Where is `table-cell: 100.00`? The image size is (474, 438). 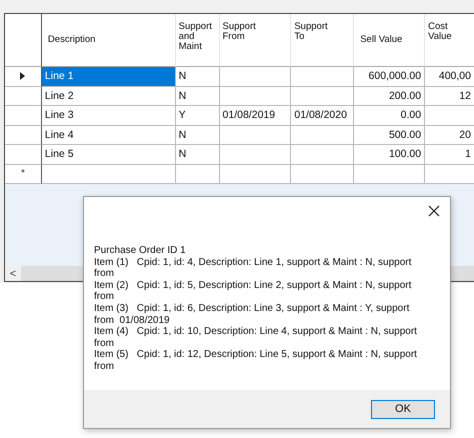
table-cell: 100.00 is located at coordinates (390, 154).